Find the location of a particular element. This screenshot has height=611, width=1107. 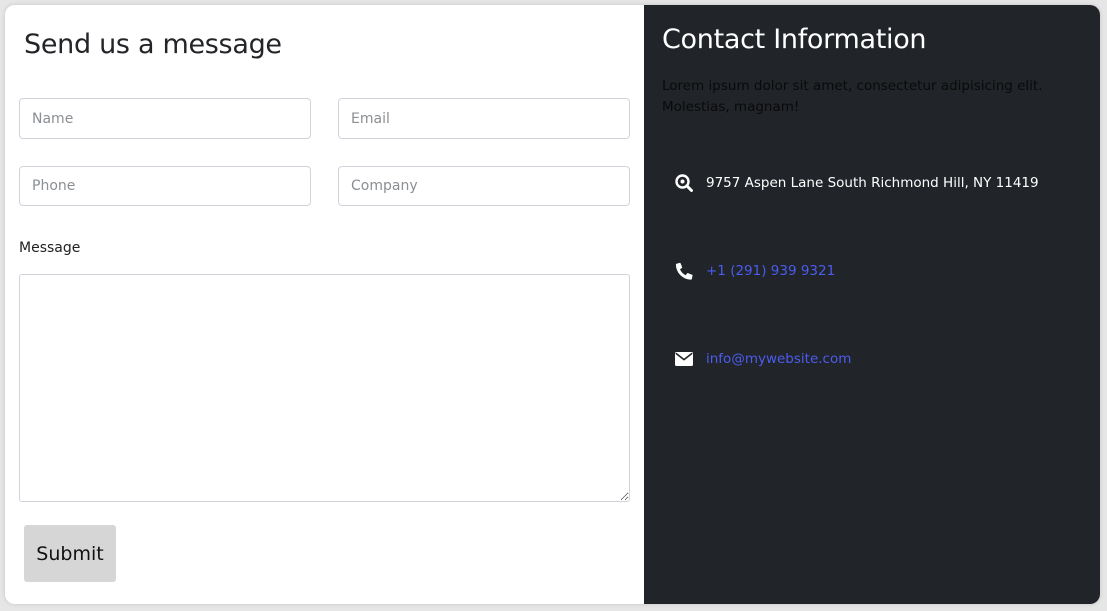

email-row: info@mywebsite.com is located at coordinates (762, 359).